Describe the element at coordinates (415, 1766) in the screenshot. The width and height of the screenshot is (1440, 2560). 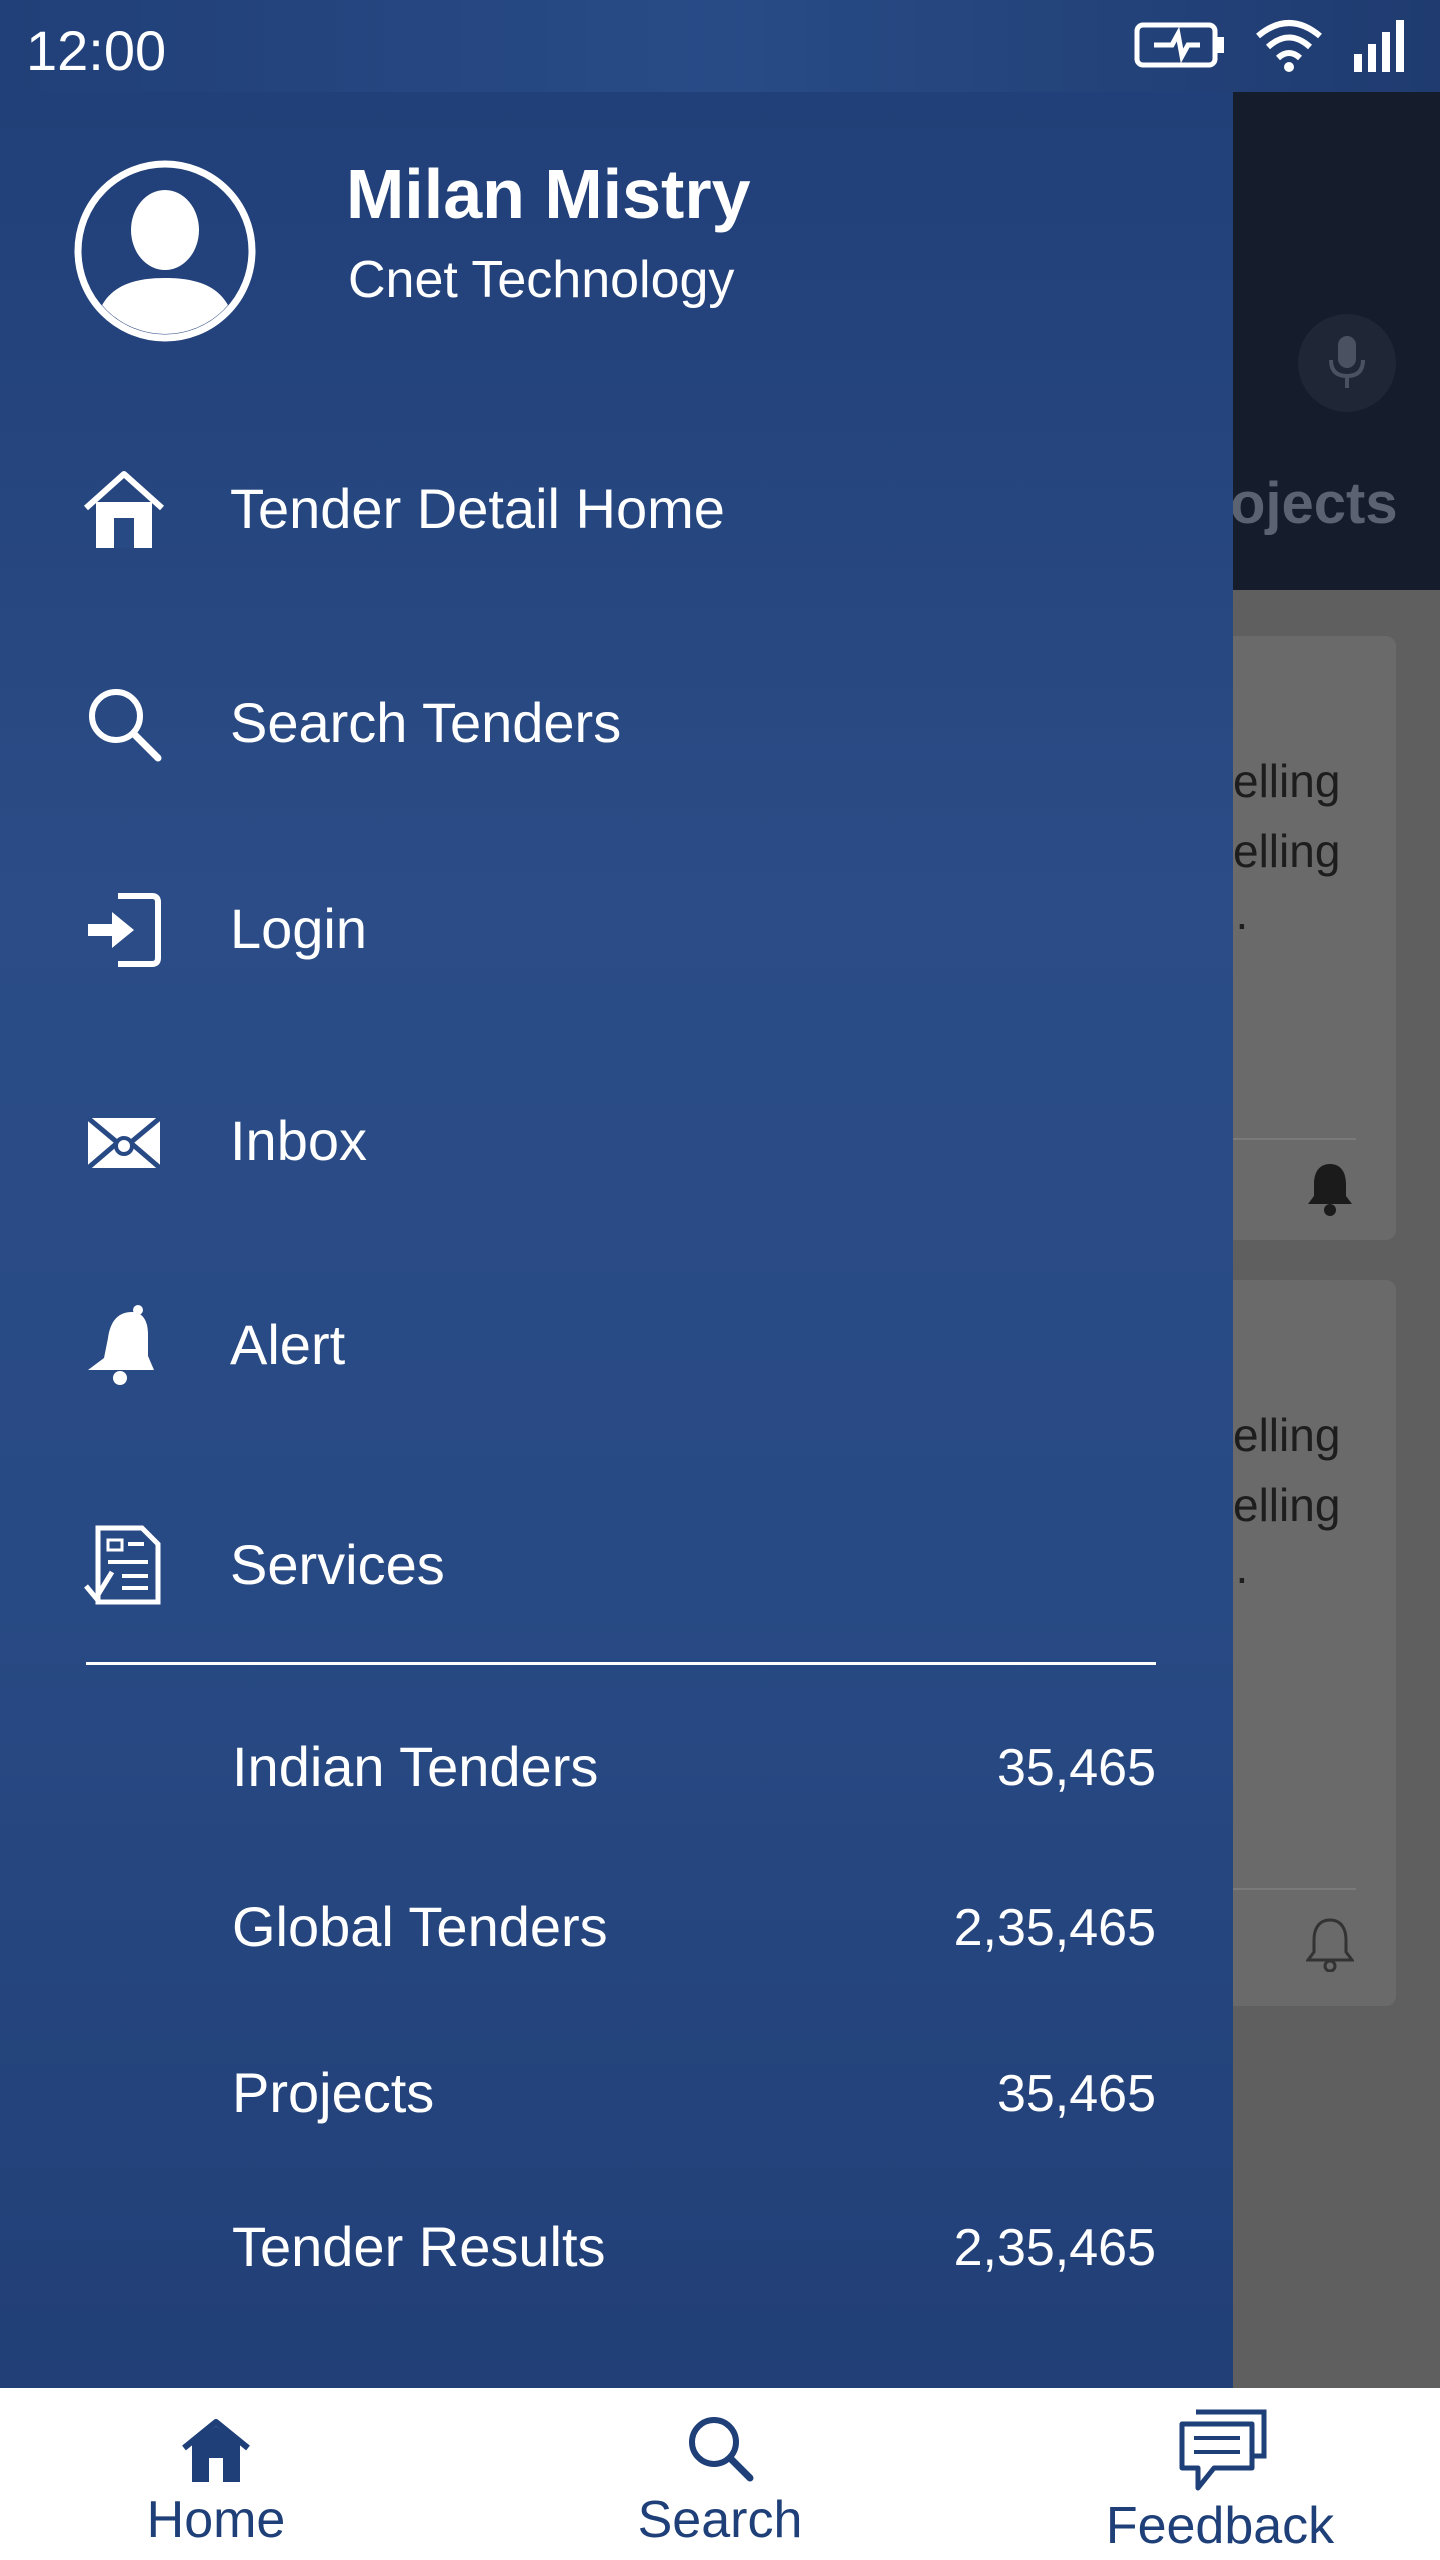
I see `service-item-label: Indian Tenders` at that location.